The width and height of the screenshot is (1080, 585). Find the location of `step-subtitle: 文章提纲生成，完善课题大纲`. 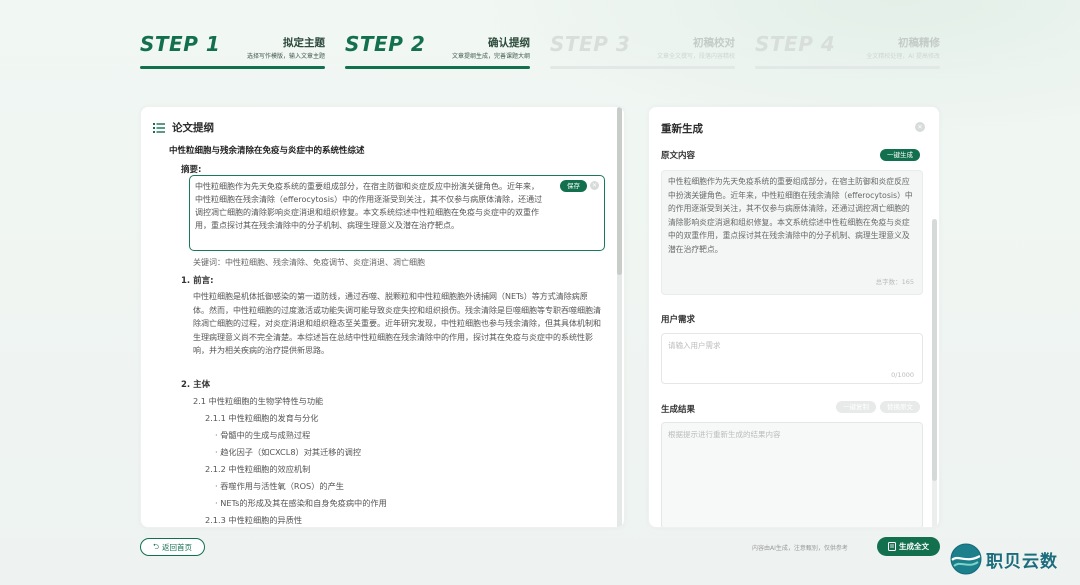

step-subtitle: 文章提纲生成，完善课题大纲 is located at coordinates (490, 56).